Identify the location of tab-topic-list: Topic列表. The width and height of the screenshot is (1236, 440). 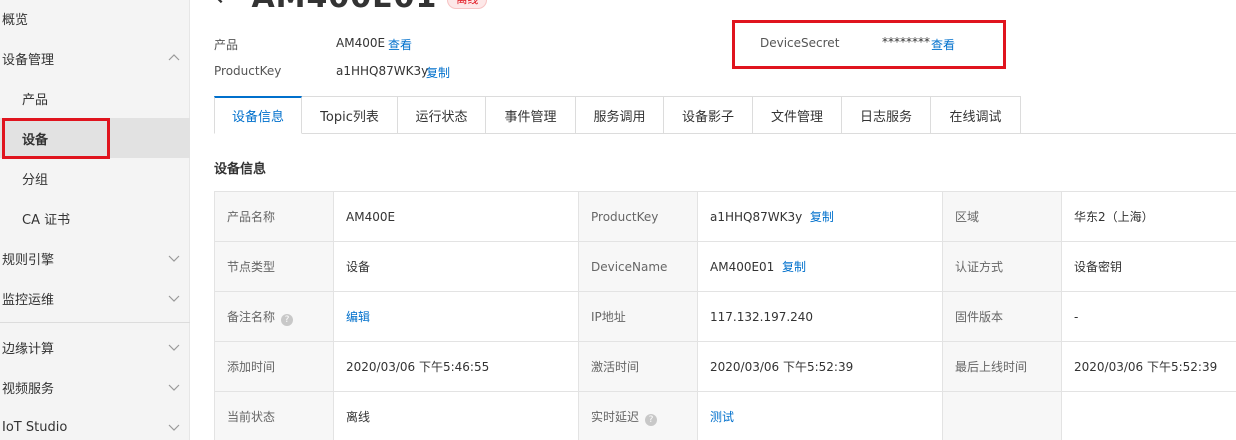
(350, 115).